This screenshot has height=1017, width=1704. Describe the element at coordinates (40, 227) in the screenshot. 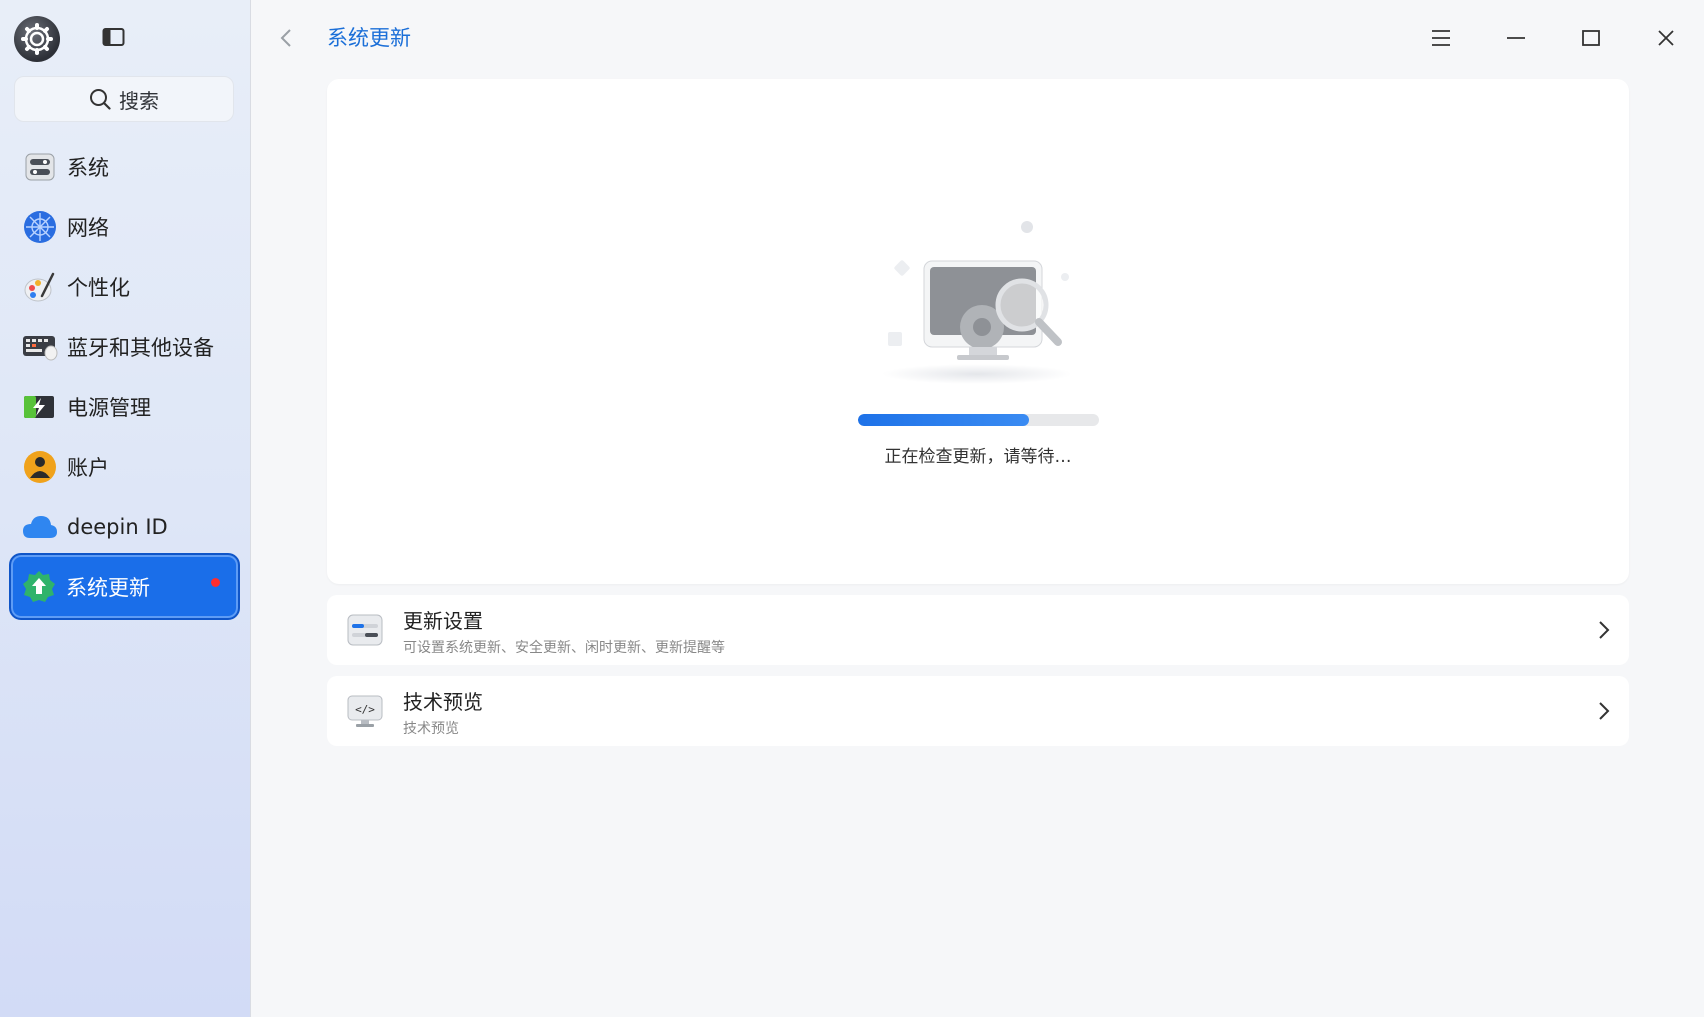

I see `network-icon` at that location.